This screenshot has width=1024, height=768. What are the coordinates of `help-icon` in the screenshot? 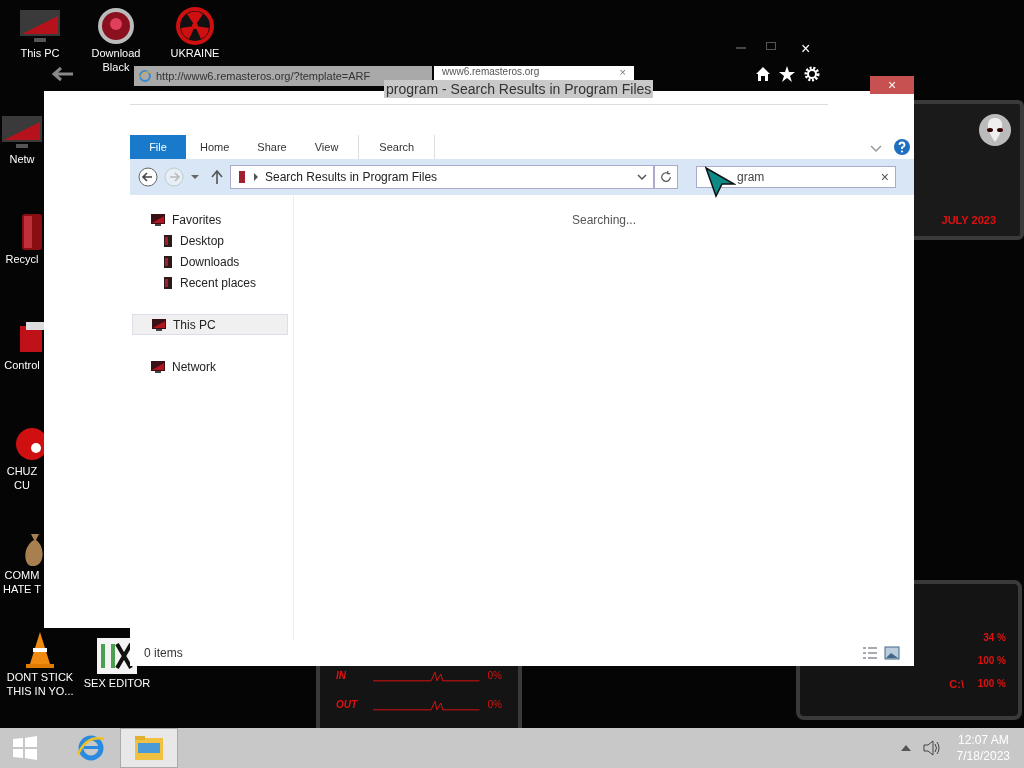 It's located at (902, 147).